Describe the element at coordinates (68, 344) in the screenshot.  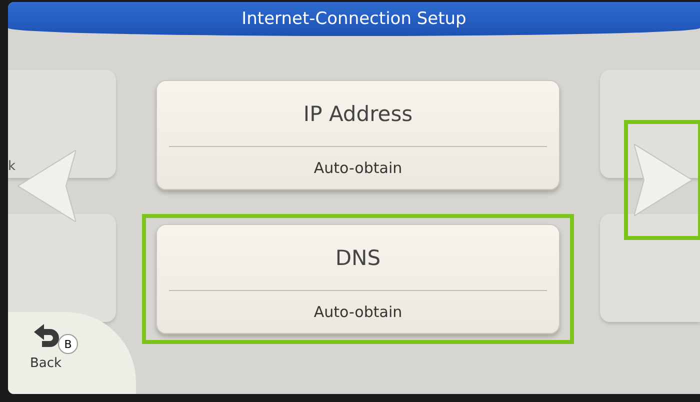
I see `b-button-icon: B` at that location.